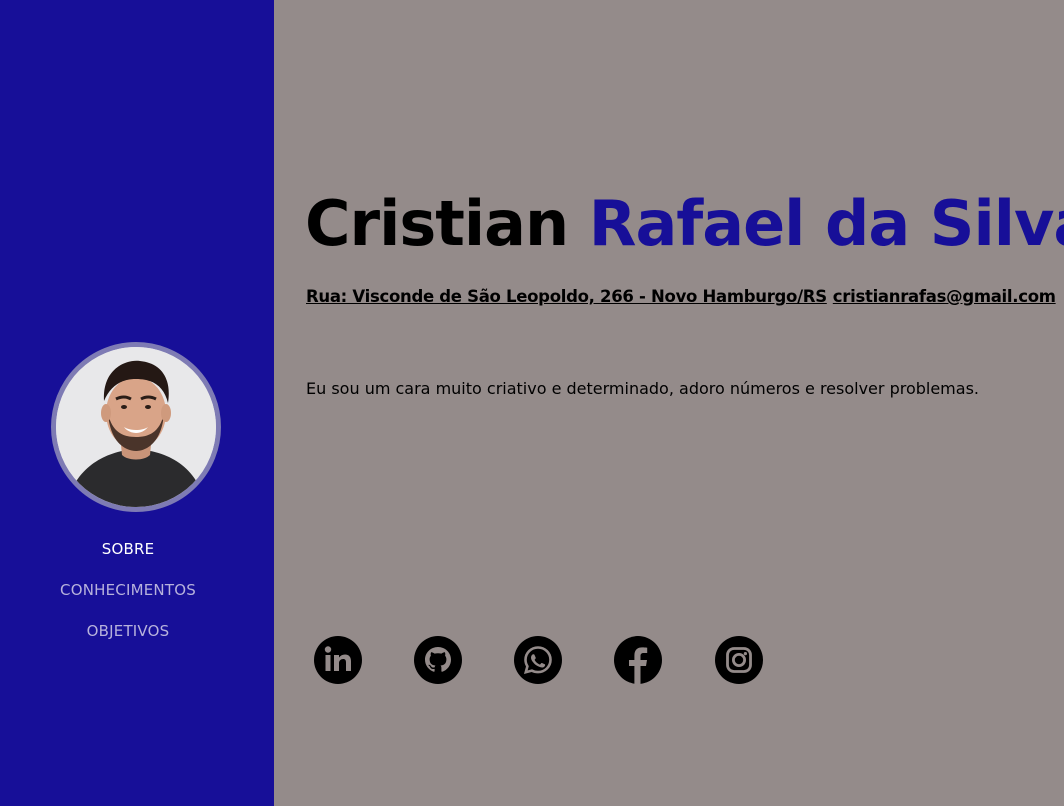 The width and height of the screenshot is (1064, 806). What do you see at coordinates (128, 549) in the screenshot?
I see `nav-sobre: SOBRE` at bounding box center [128, 549].